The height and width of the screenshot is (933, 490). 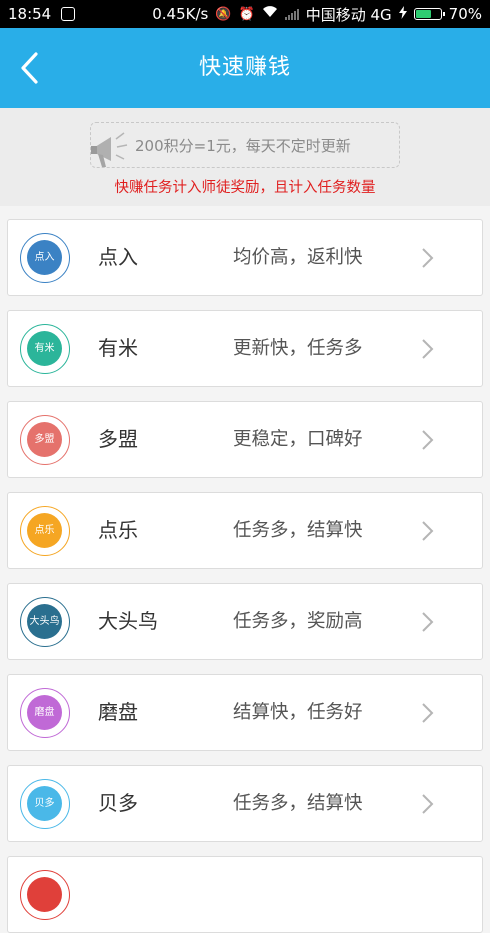 I want to click on offer-item-mopan: 磨盘 磨盘 结算快，任务好, so click(x=245, y=712).